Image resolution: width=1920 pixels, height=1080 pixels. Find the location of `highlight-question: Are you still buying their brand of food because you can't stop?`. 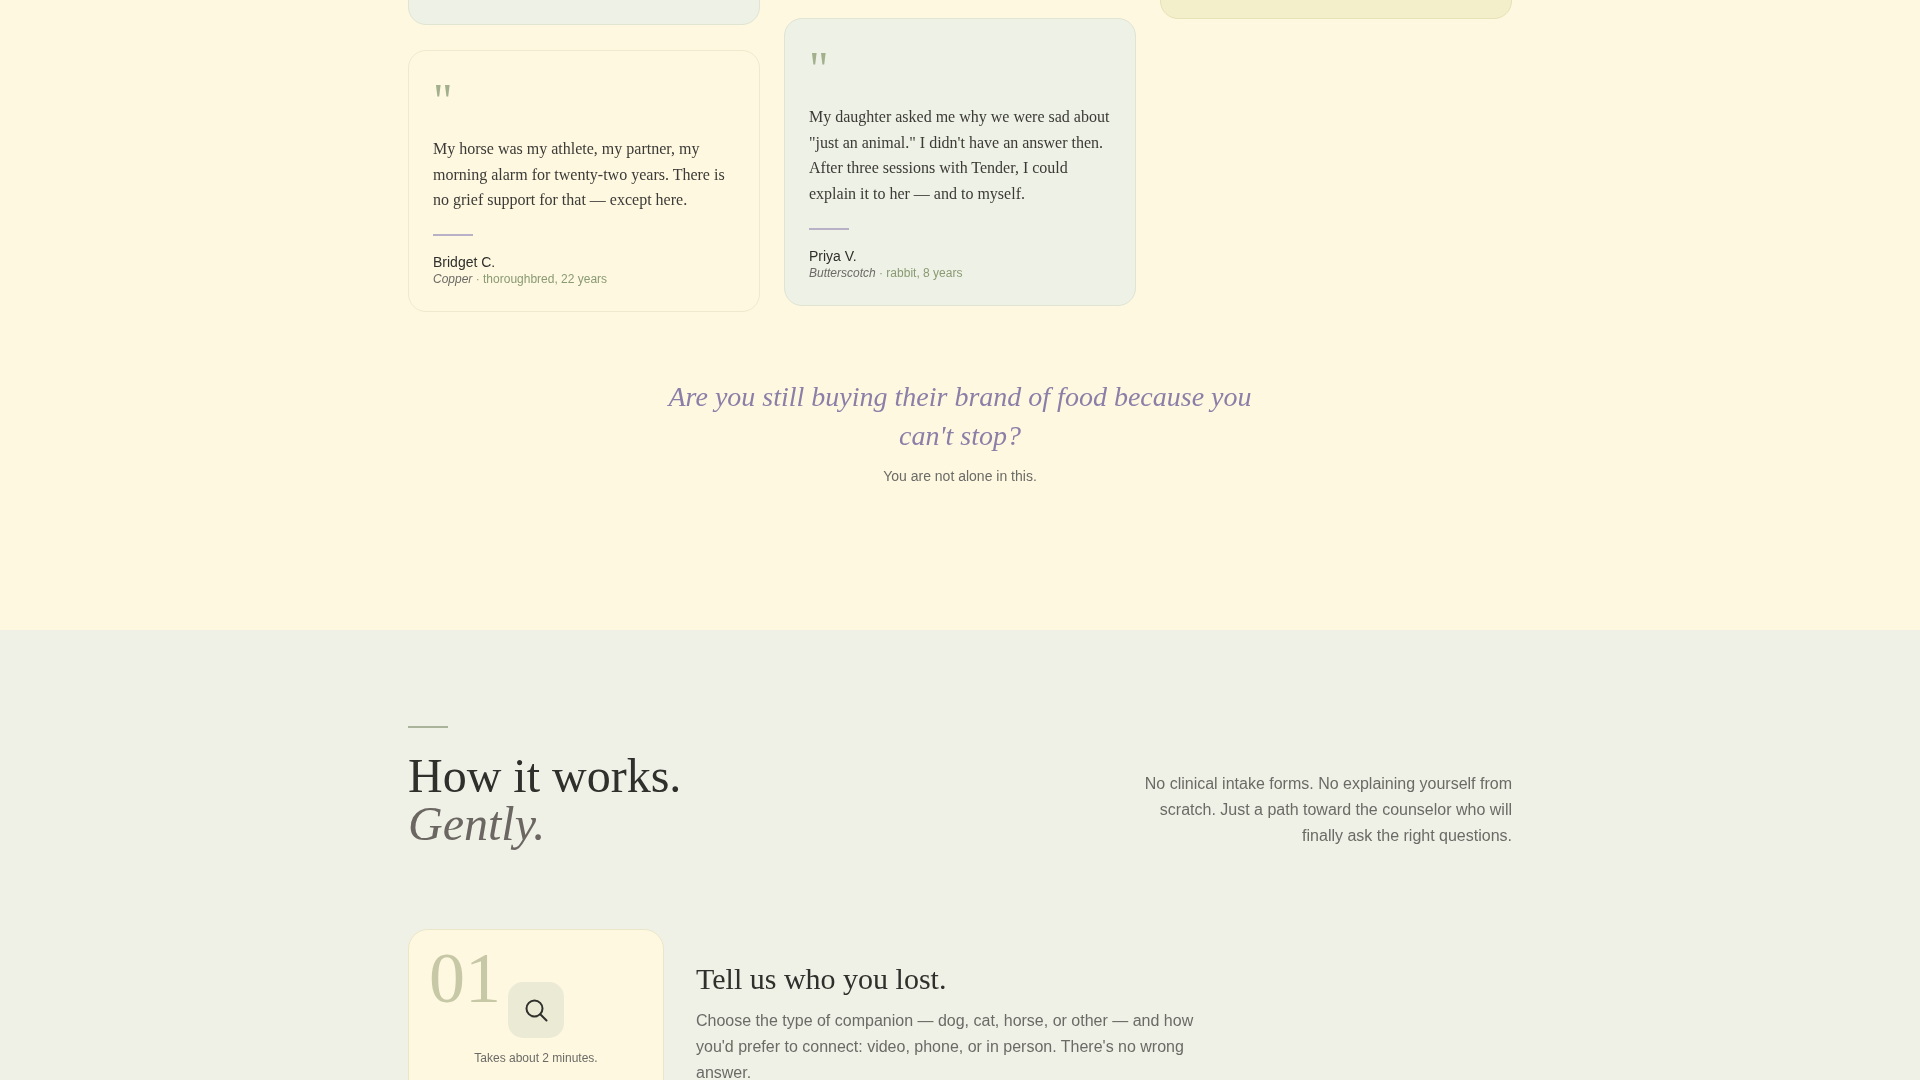

highlight-question: Are you still buying their brand of food because you can't stop? is located at coordinates (959, 416).